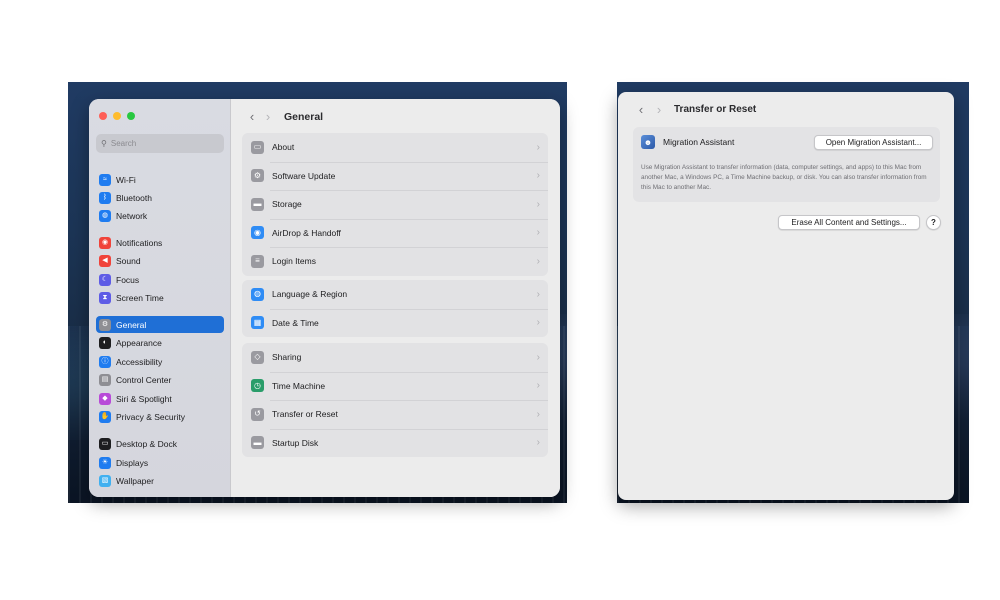 The width and height of the screenshot is (1000, 600). I want to click on settings-row-date-time: ▦ Date & Time ›, so click(395, 323).